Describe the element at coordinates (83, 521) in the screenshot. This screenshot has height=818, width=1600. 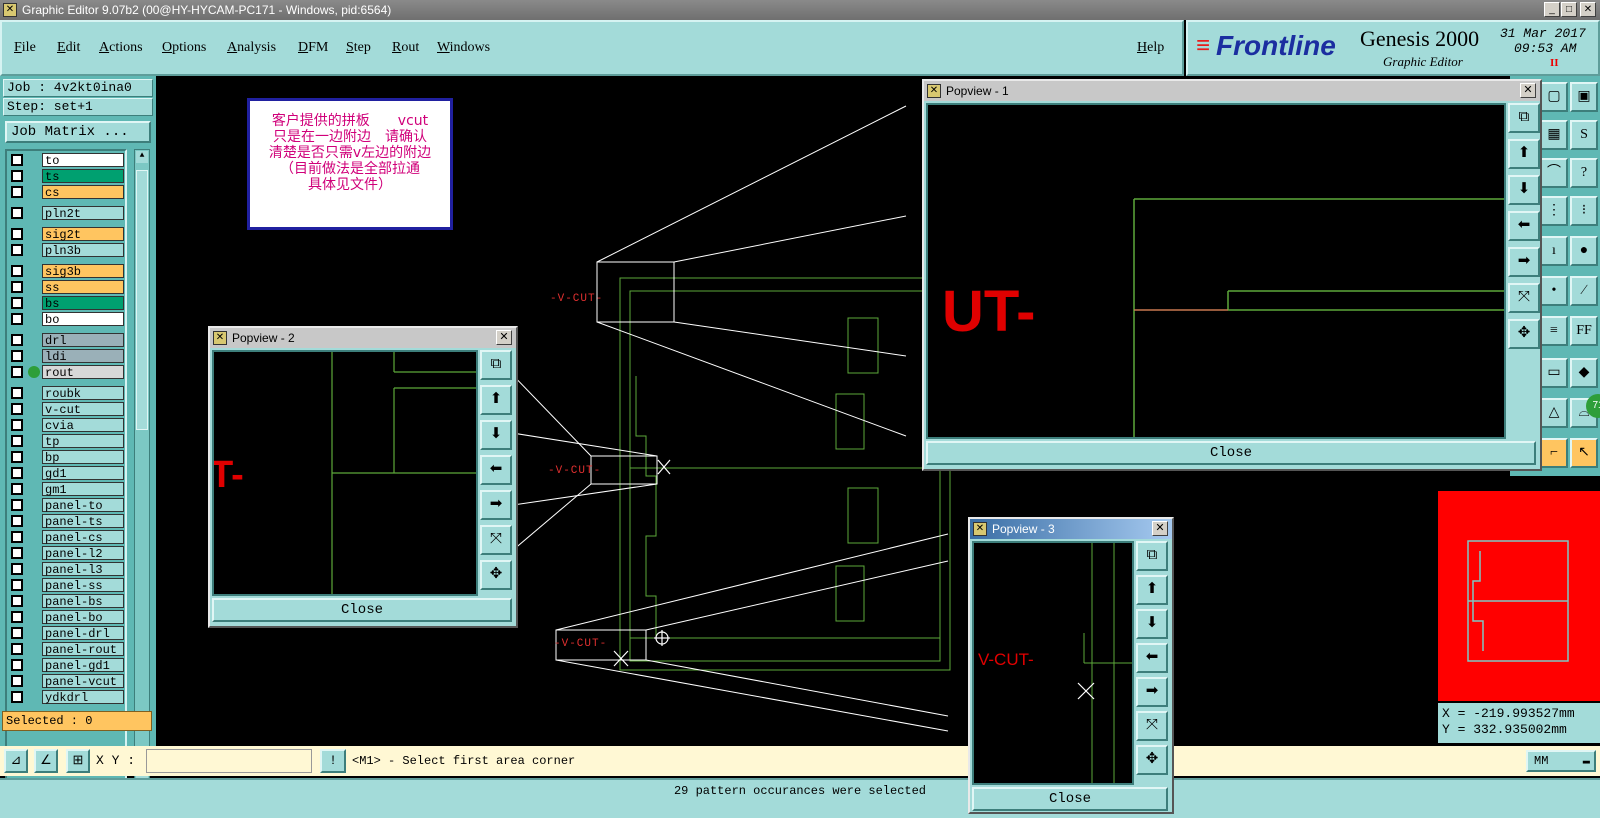
I see `layer-name: panel-ts` at that location.